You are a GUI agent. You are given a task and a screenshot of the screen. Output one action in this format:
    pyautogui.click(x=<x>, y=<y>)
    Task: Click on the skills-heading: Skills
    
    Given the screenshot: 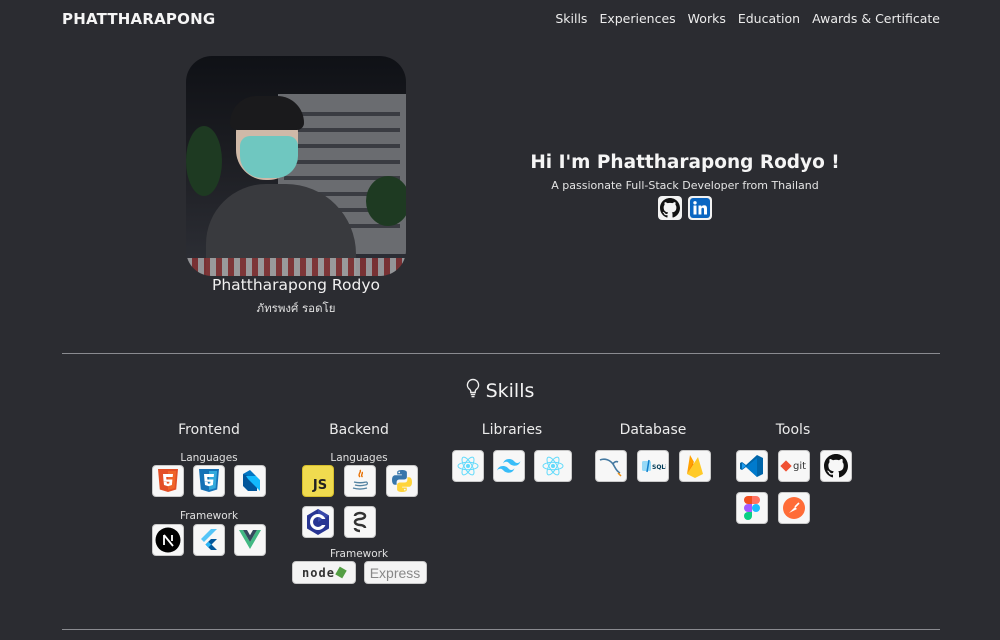 What is the action you would take?
    pyautogui.click(x=500, y=390)
    